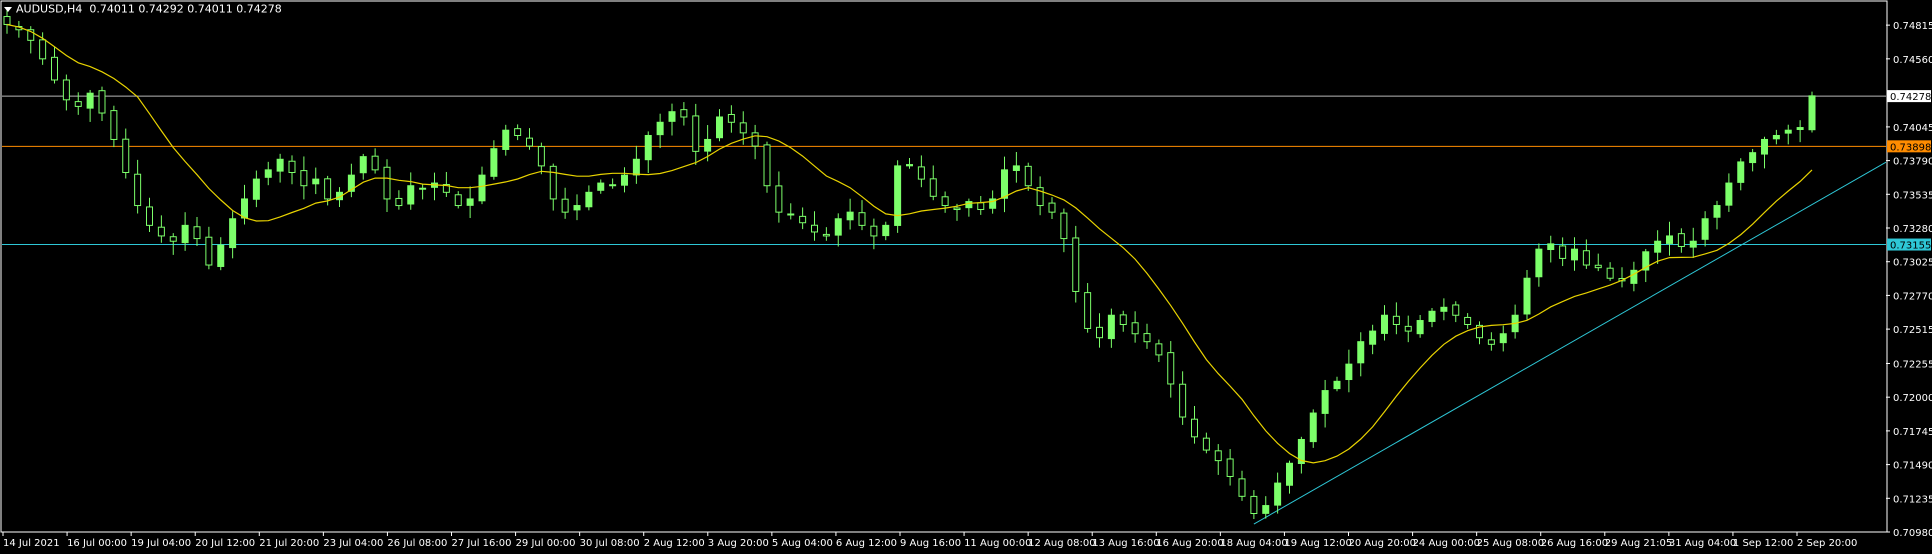 This screenshot has width=1932, height=554. What do you see at coordinates (1912, 60) in the screenshot?
I see `price-label: 0.74560` at bounding box center [1912, 60].